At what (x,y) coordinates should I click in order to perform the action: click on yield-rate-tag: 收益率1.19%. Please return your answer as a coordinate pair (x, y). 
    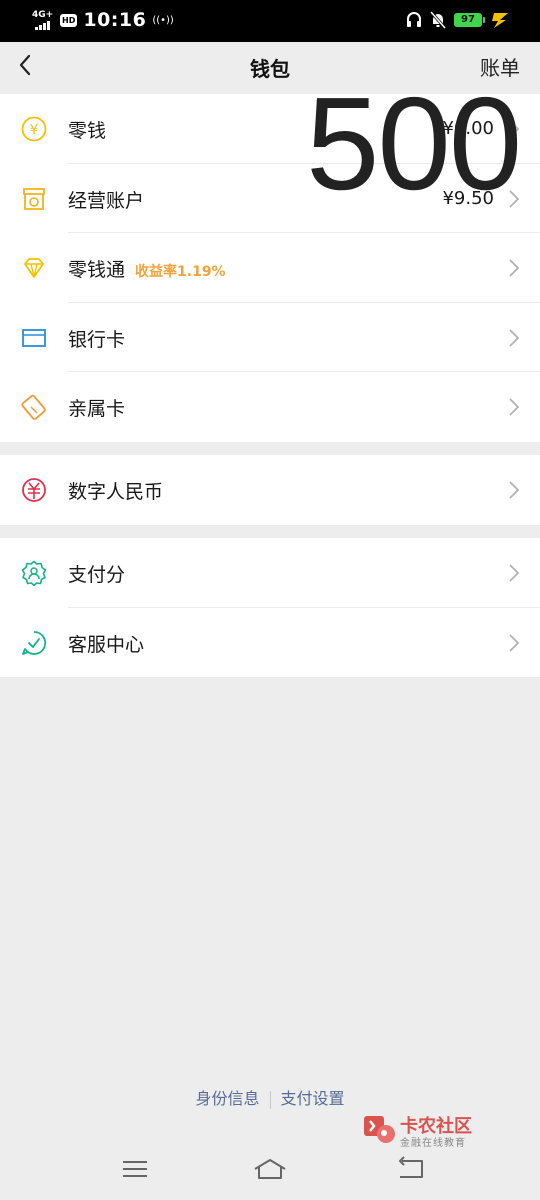
    Looking at the image, I should click on (180, 272).